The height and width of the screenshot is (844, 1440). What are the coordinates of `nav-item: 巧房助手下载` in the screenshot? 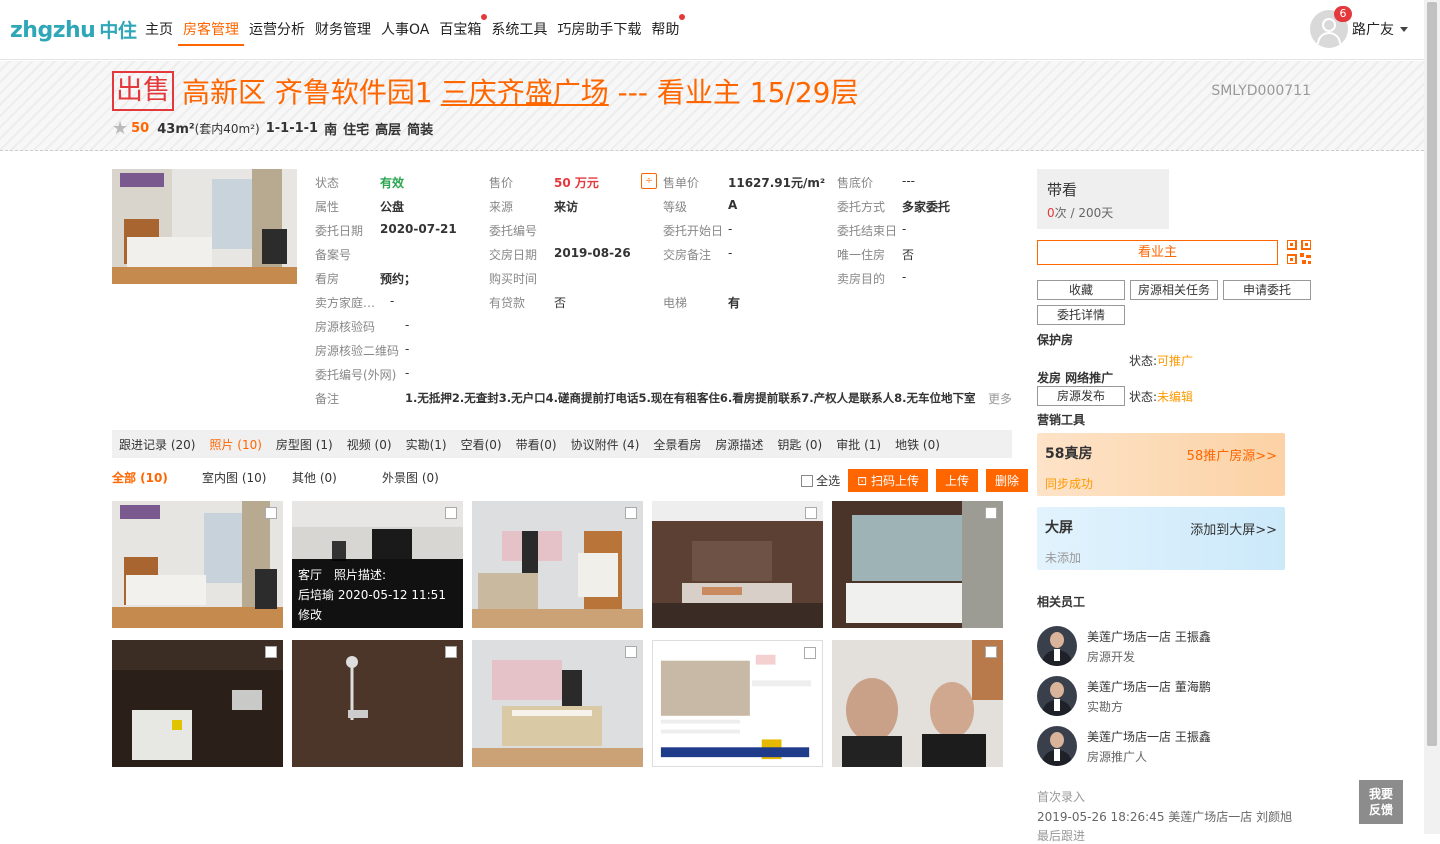 It's located at (599, 33).